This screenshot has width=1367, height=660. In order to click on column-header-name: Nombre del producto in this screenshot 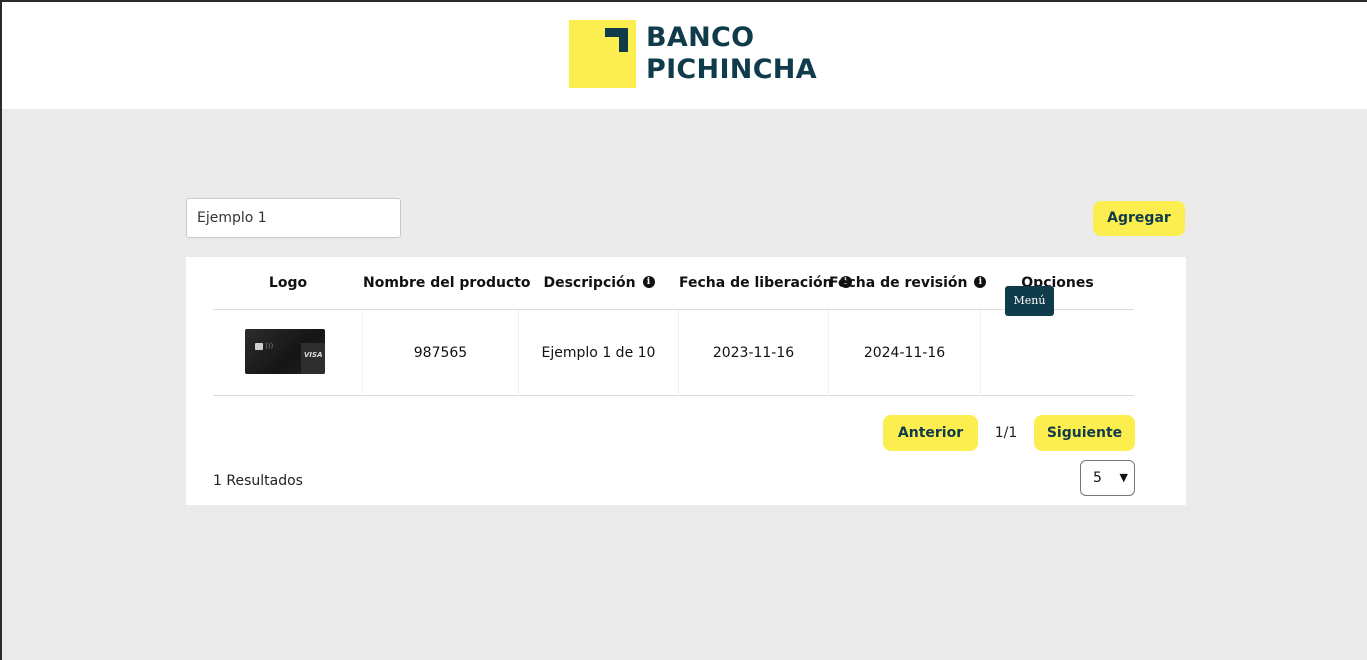, I will do `click(447, 283)`.